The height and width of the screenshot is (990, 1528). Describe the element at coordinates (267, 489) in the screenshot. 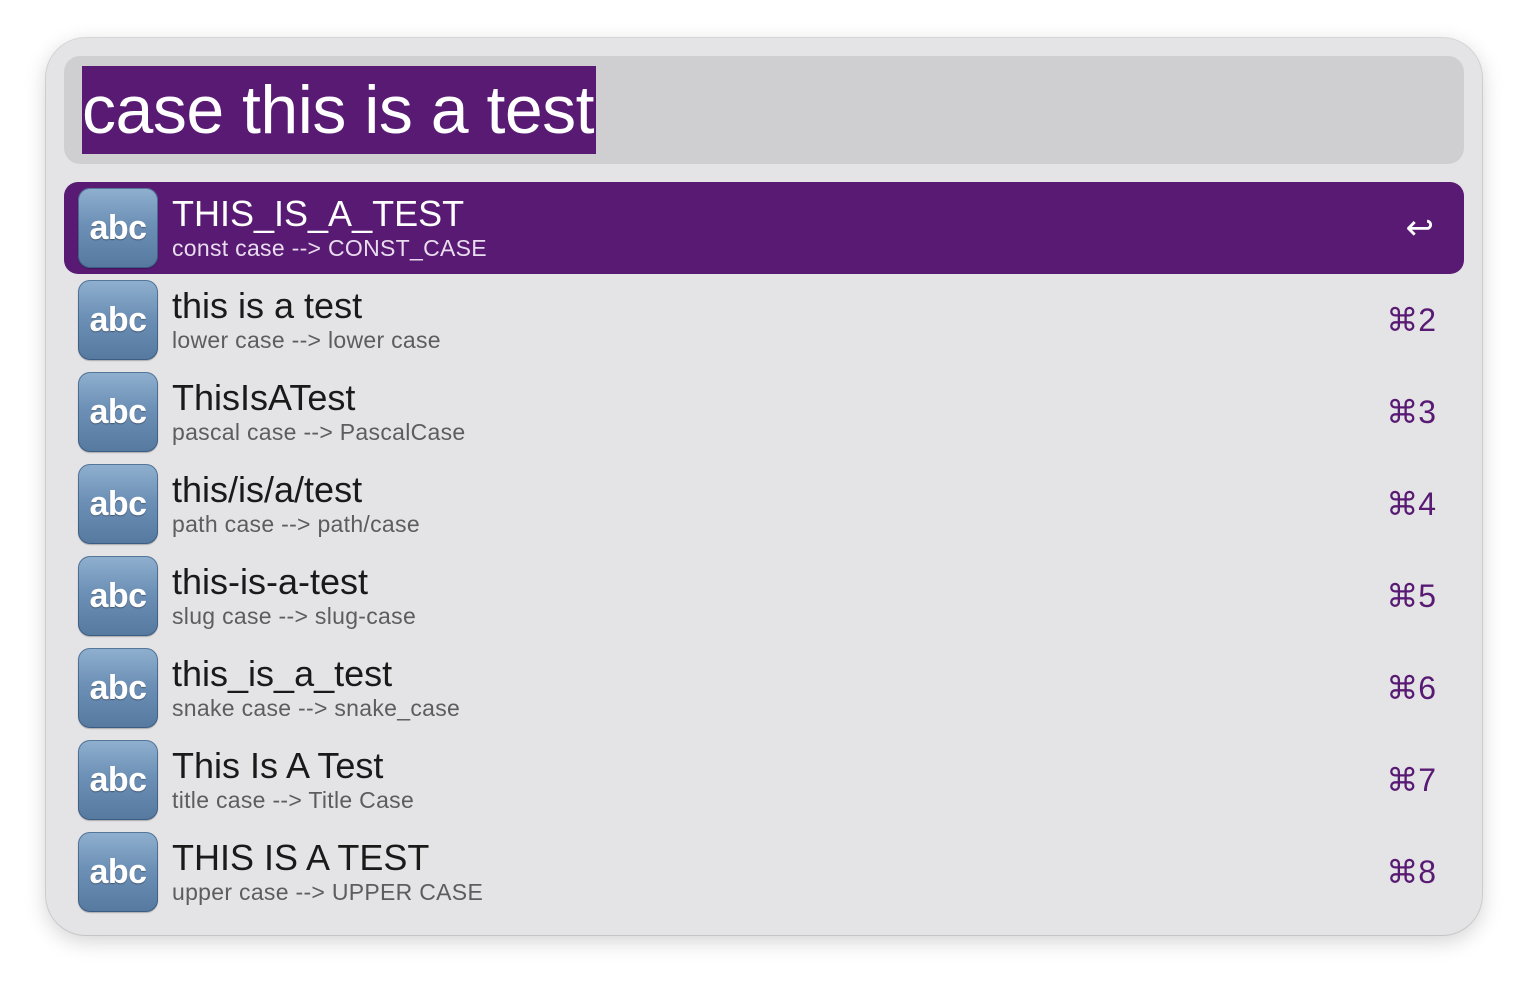

I see `result-title: this/is/a/test` at that location.